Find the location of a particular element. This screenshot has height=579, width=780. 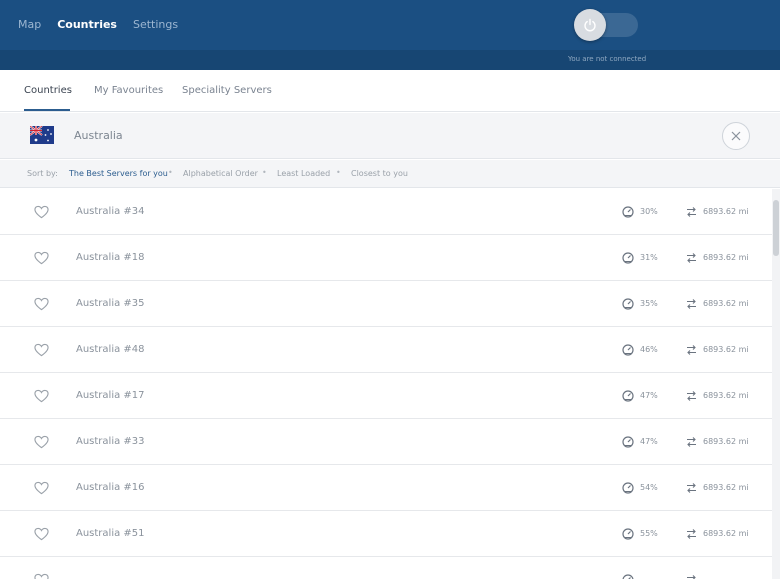

main-nav: Map Countries Settings is located at coordinates (98, 24).